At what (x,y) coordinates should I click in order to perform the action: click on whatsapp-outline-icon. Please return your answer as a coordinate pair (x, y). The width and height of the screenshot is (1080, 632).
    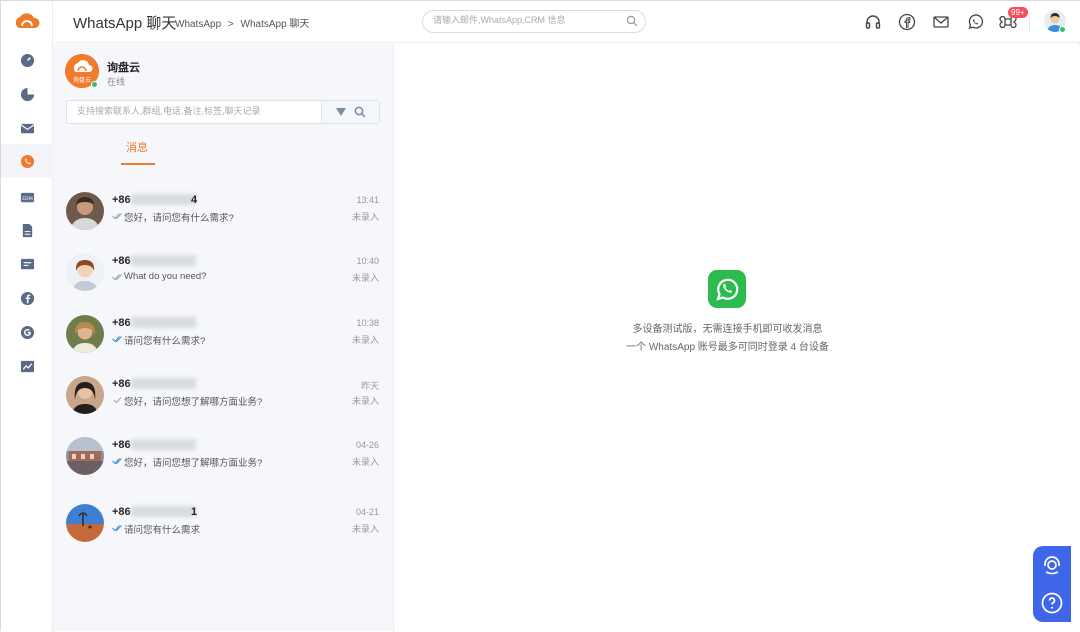
    Looking at the image, I should click on (976, 21).